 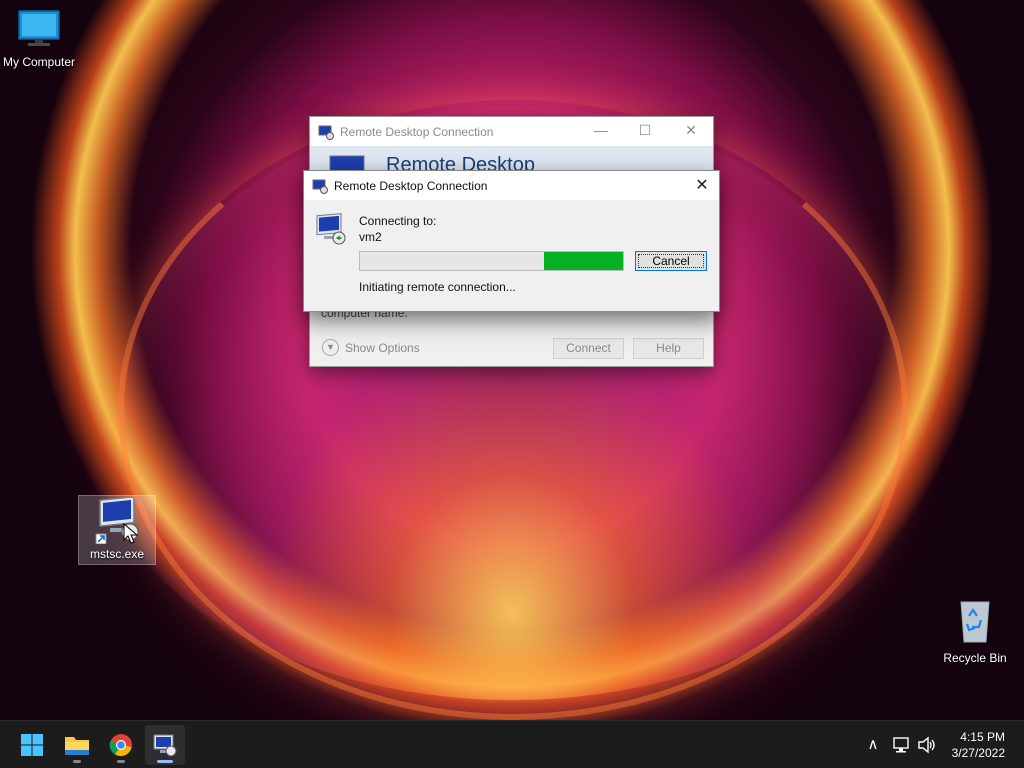 I want to click on connect-button: Connect, so click(x=588, y=348).